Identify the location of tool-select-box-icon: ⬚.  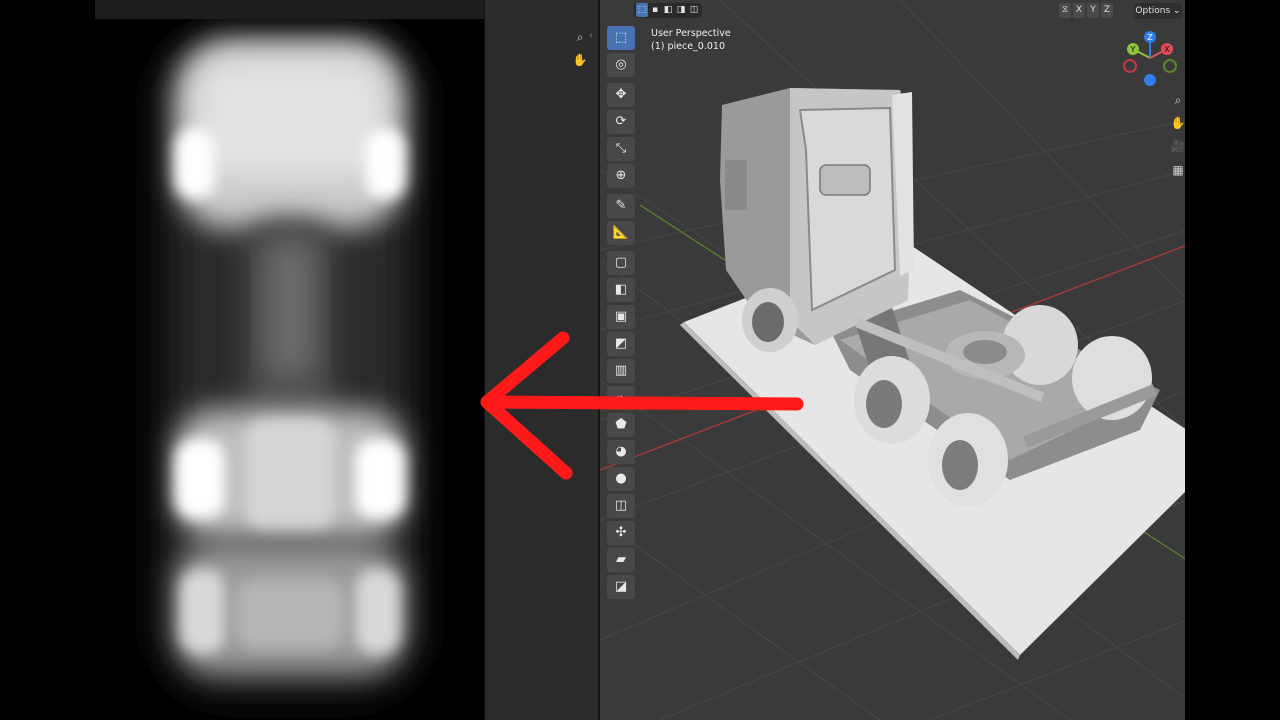
(621, 38).